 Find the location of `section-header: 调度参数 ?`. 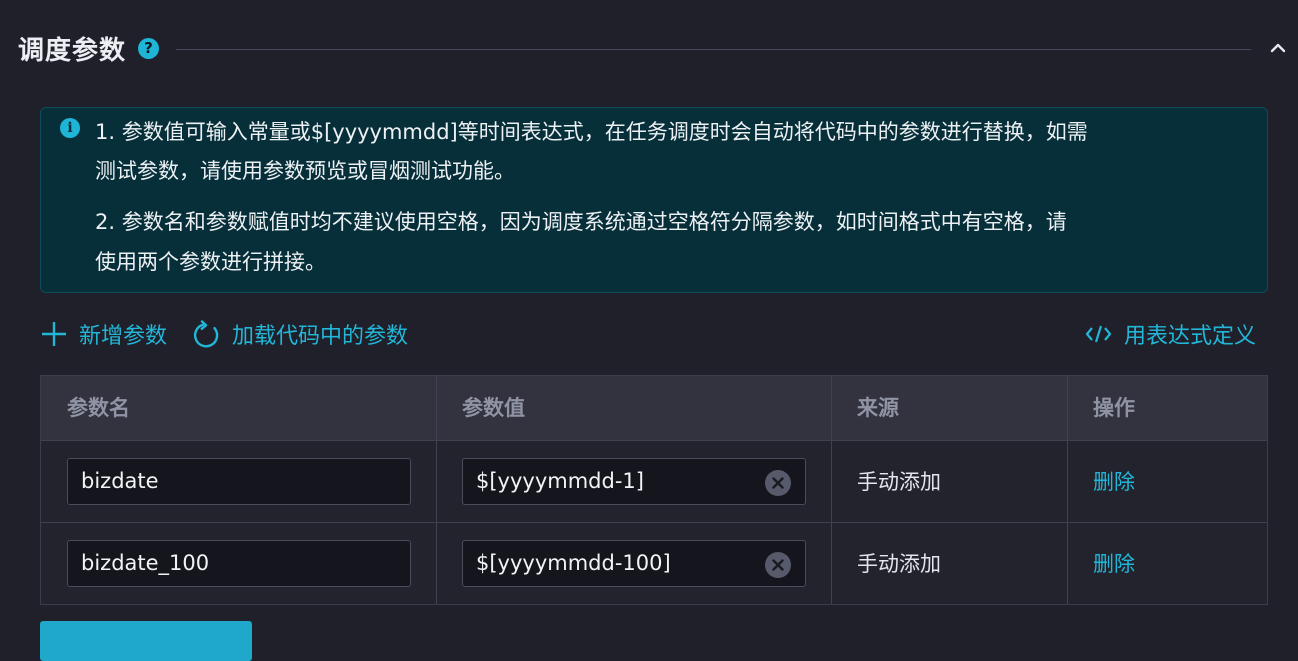

section-header: 调度参数 ? is located at coordinates (653, 50).